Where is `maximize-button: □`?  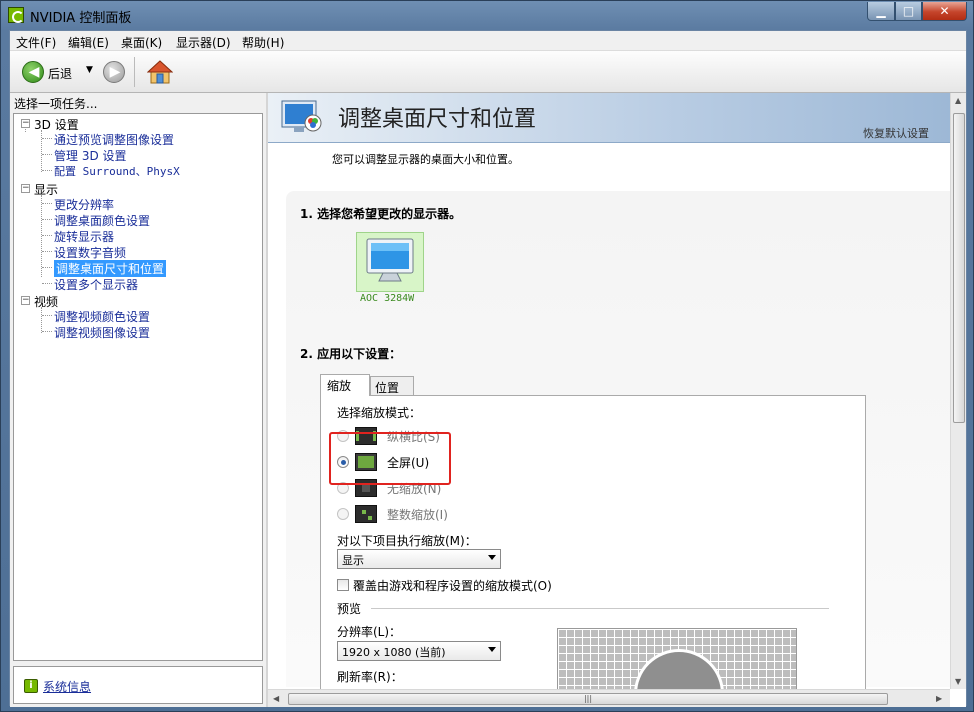
maximize-button: □ is located at coordinates (908, 11).